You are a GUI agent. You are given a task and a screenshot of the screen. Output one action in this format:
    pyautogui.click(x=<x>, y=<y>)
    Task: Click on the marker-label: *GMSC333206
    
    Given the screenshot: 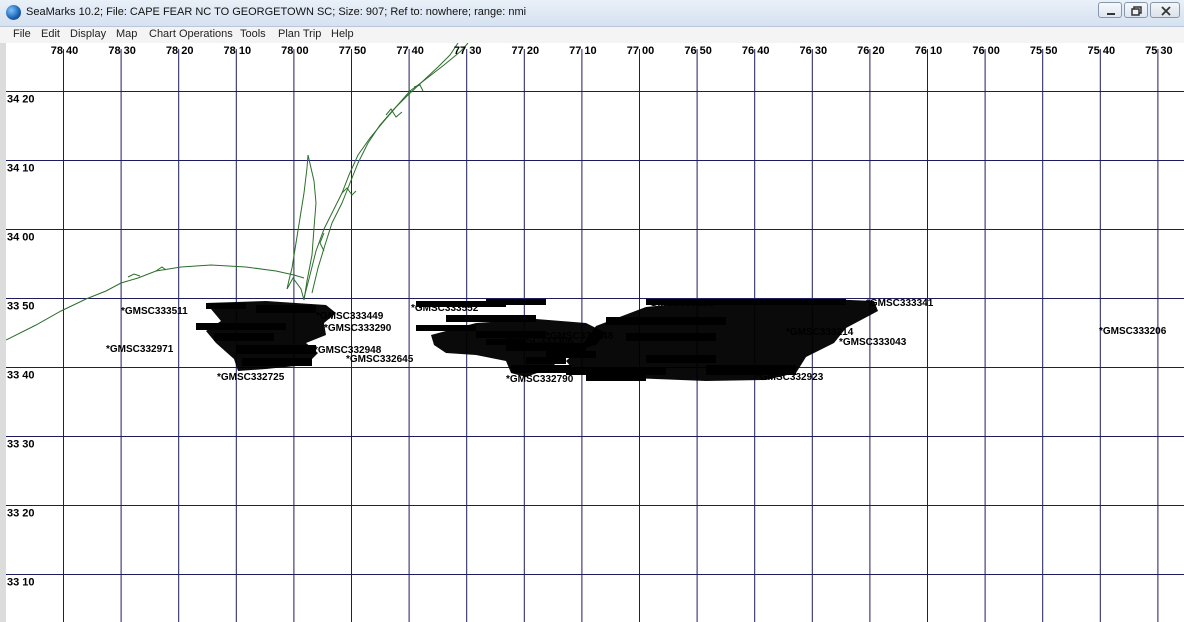 What is the action you would take?
    pyautogui.click(x=1133, y=331)
    